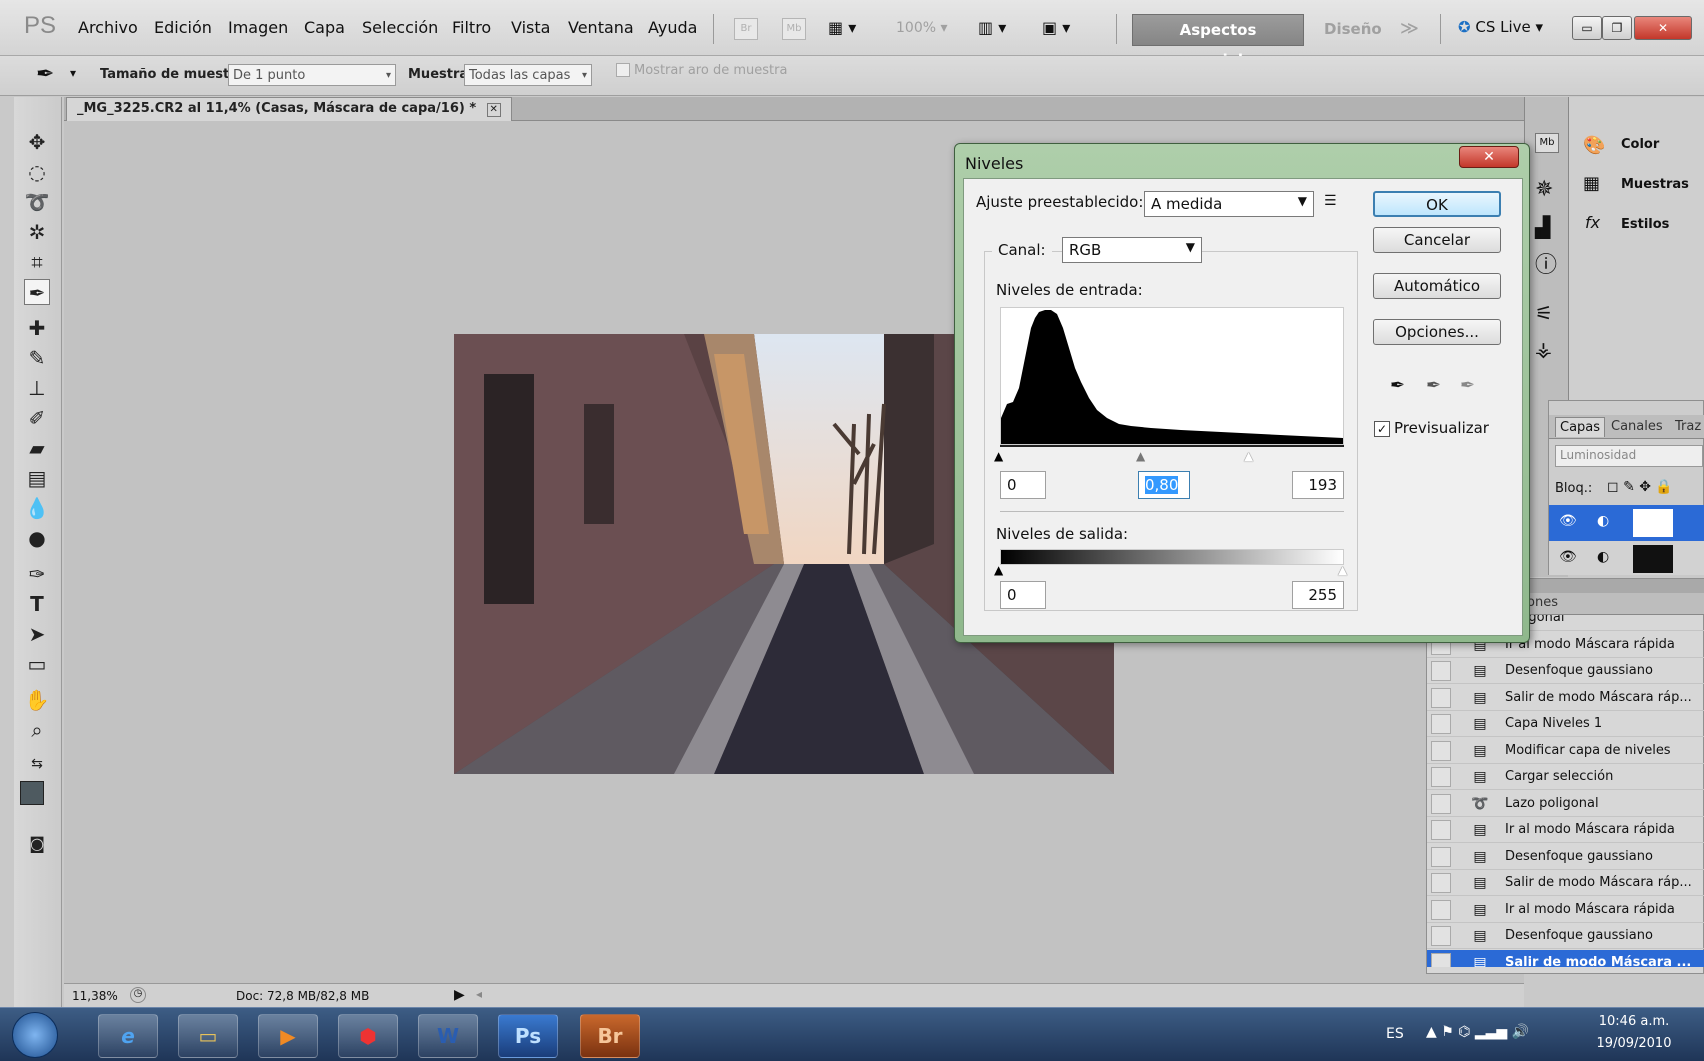  Describe the element at coordinates (1626, 558) in the screenshot. I see `layer-row: 👁 ◐` at that location.